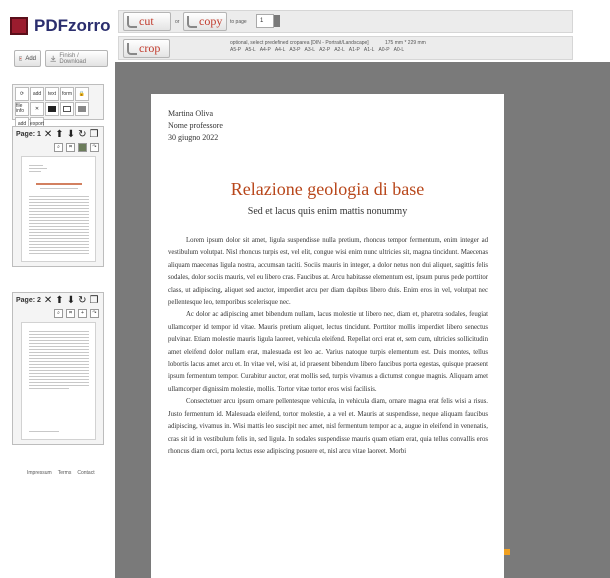 This screenshot has height=578, width=610. What do you see at coordinates (28, 134) in the screenshot?
I see `page-1-label: Page: 1` at bounding box center [28, 134].